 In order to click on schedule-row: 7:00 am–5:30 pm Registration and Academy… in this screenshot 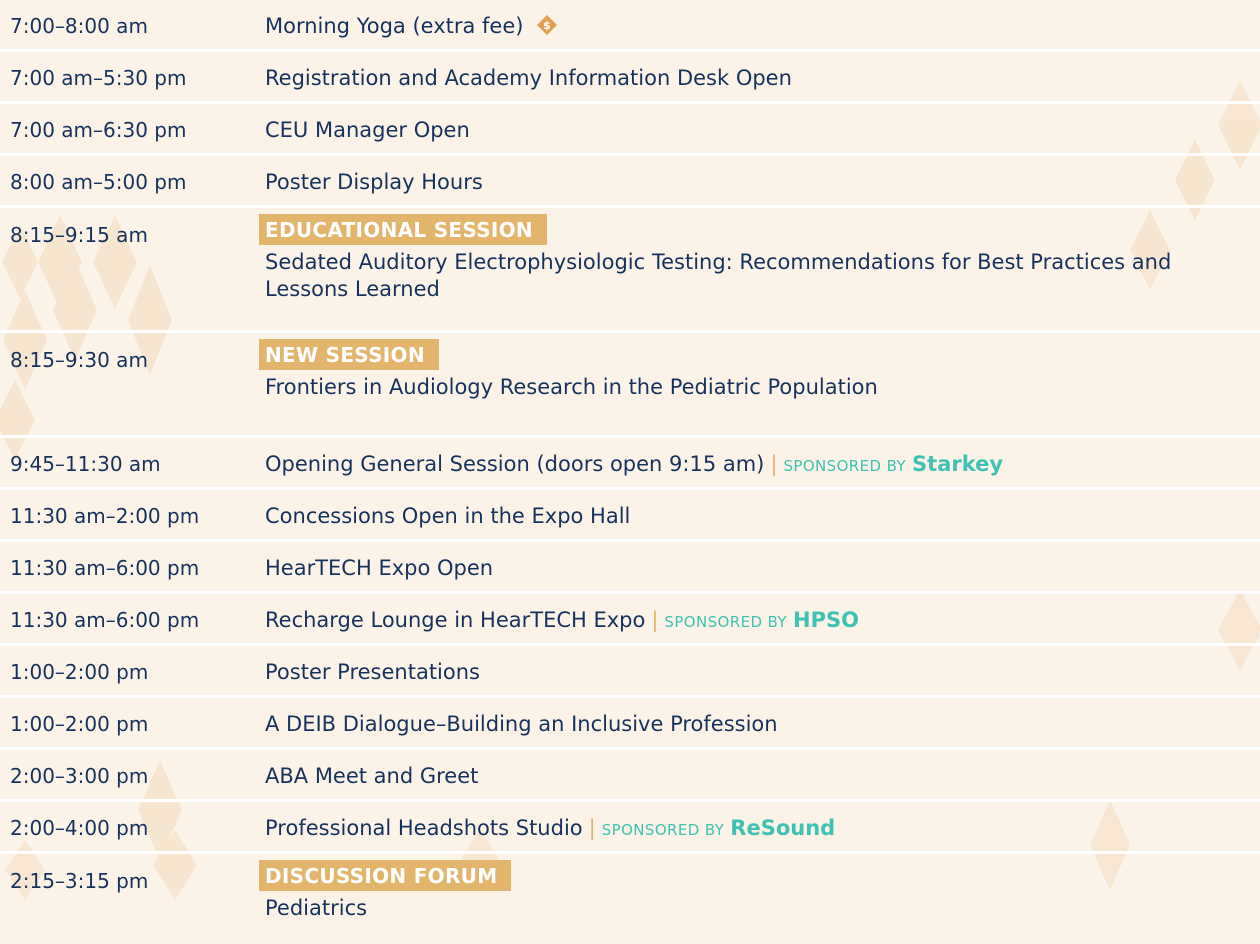, I will do `click(630, 78)`.